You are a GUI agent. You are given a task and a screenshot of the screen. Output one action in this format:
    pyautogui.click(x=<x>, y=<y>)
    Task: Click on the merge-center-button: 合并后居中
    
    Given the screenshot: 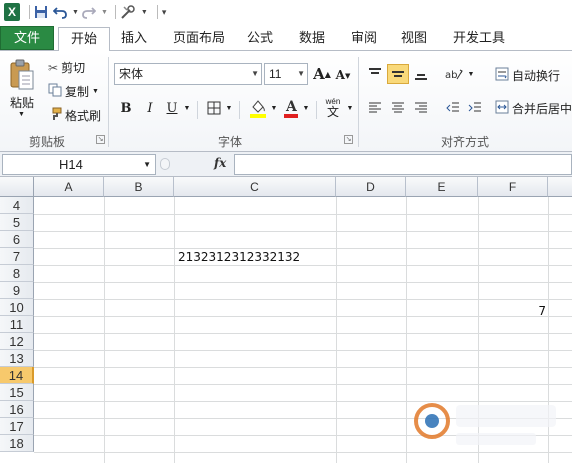 What is the action you would take?
    pyautogui.click(x=533, y=108)
    